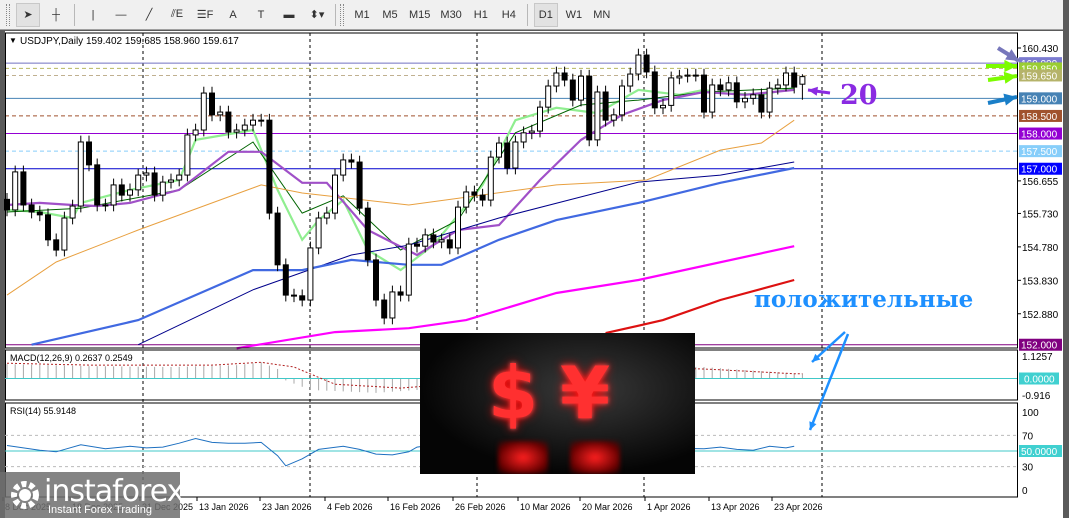  Describe the element at coordinates (595, 457) in the screenshot. I see `reflection` at that location.